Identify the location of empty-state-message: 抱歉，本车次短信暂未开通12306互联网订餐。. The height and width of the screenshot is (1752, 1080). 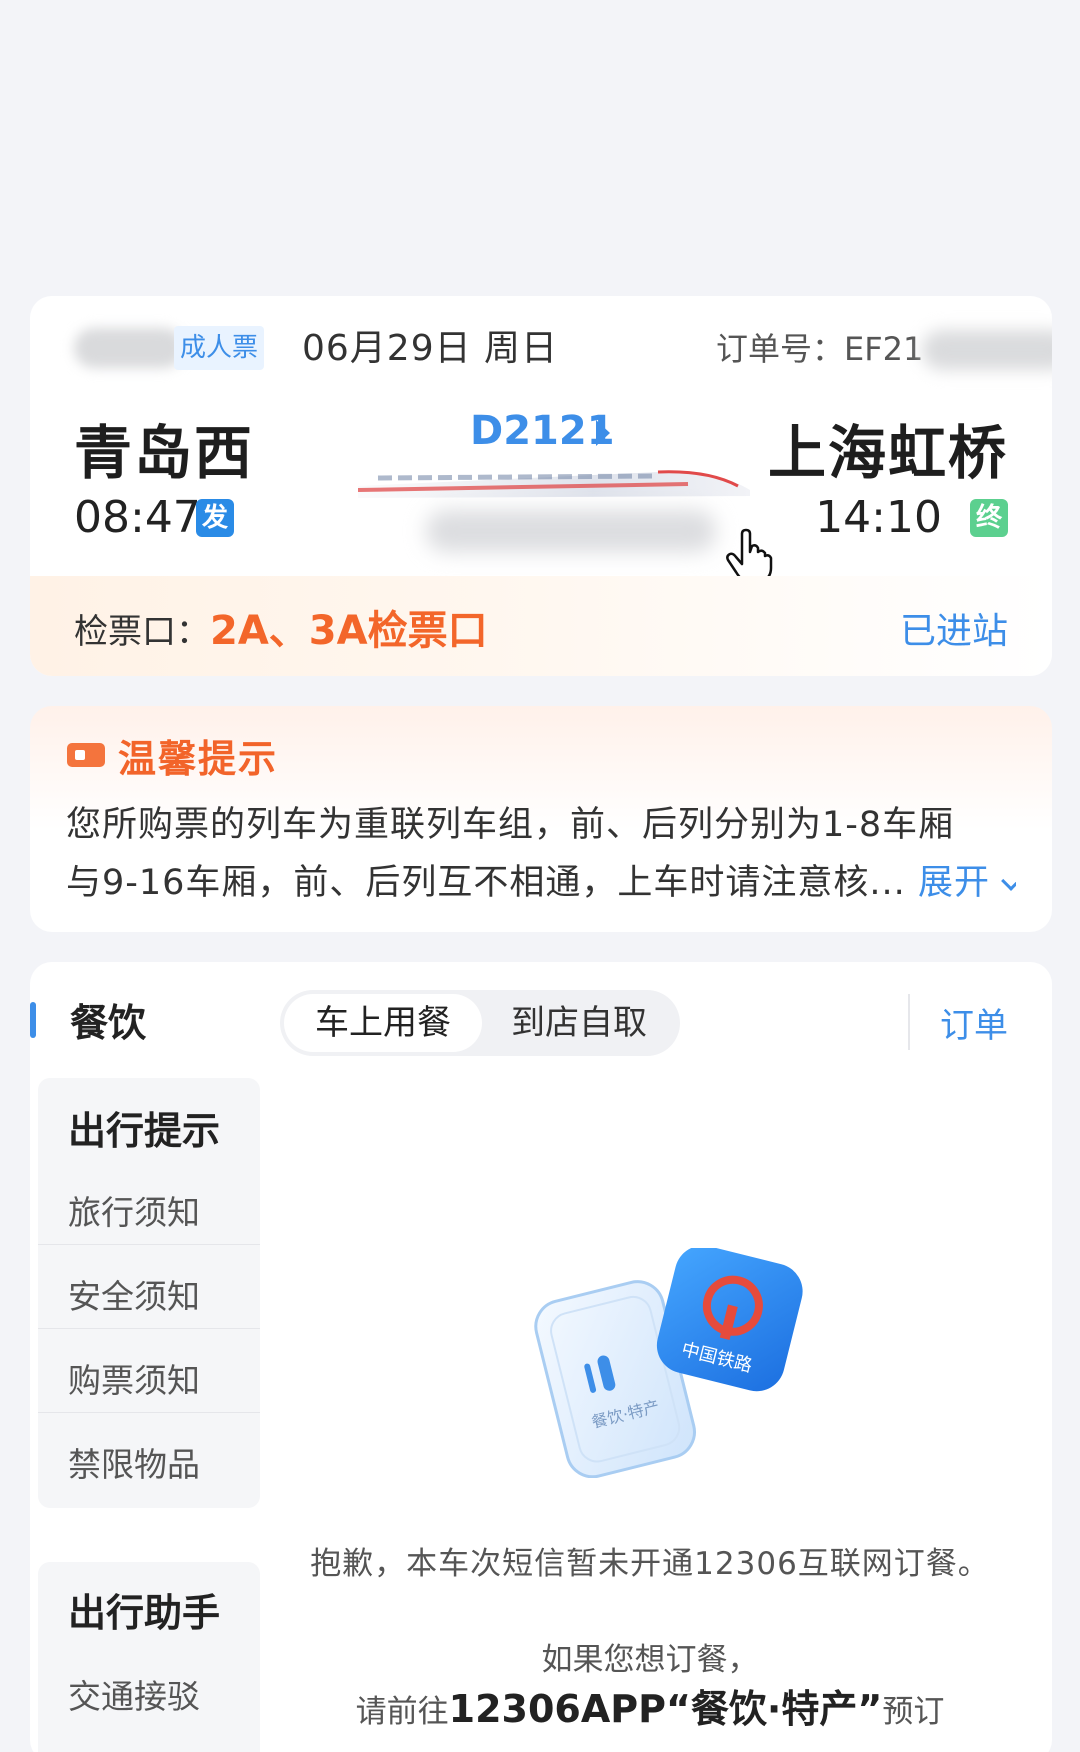
(650, 1564).